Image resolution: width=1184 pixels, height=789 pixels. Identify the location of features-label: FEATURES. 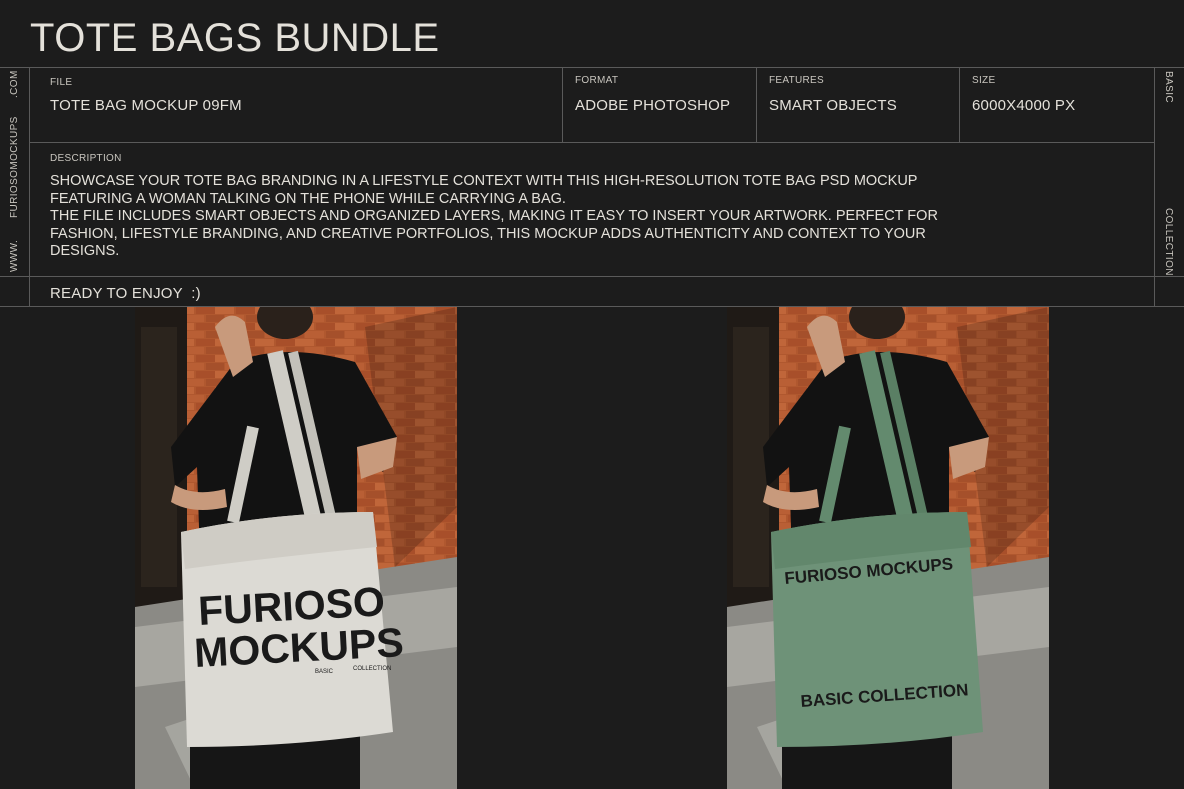
(796, 80).